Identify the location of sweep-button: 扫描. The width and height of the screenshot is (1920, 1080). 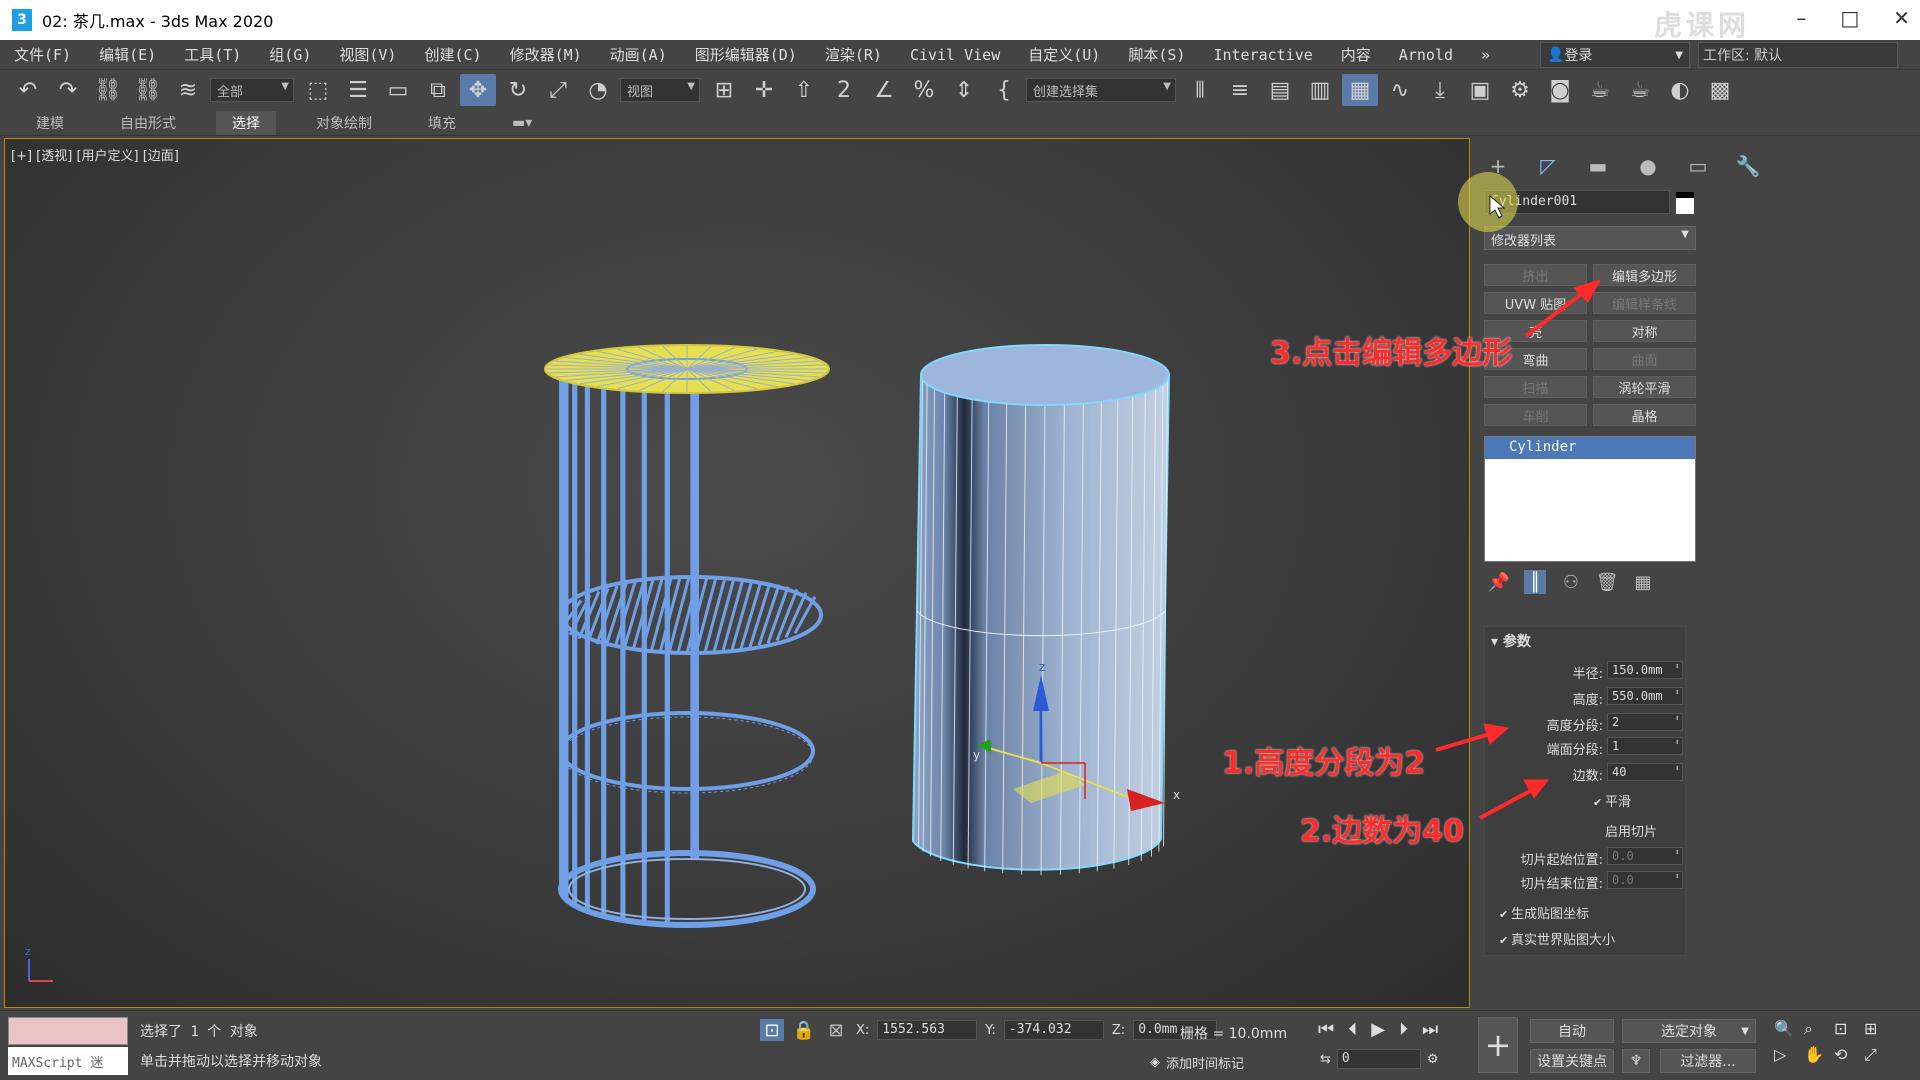
(1535, 387).